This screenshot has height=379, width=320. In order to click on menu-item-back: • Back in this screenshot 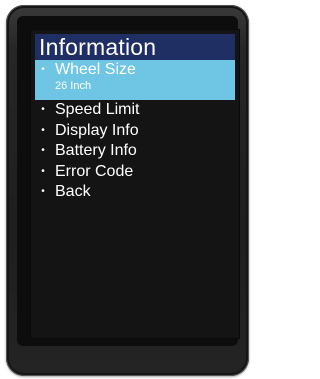, I will do `click(135, 192)`.